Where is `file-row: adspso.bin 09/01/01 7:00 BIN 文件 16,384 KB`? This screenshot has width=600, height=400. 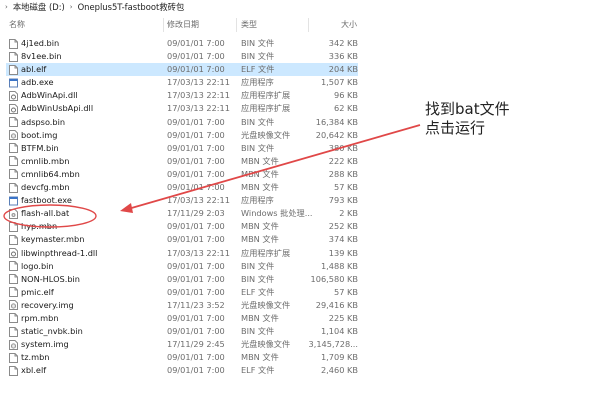 file-row: adspso.bin 09/01/01 7:00 BIN 文件 16,384 KB is located at coordinates (300, 122).